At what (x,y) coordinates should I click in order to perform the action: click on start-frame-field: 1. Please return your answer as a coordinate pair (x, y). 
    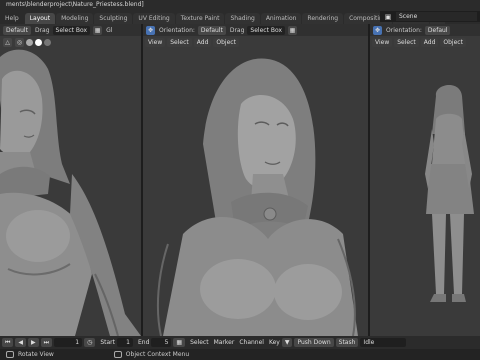
    Looking at the image, I should click on (124, 342).